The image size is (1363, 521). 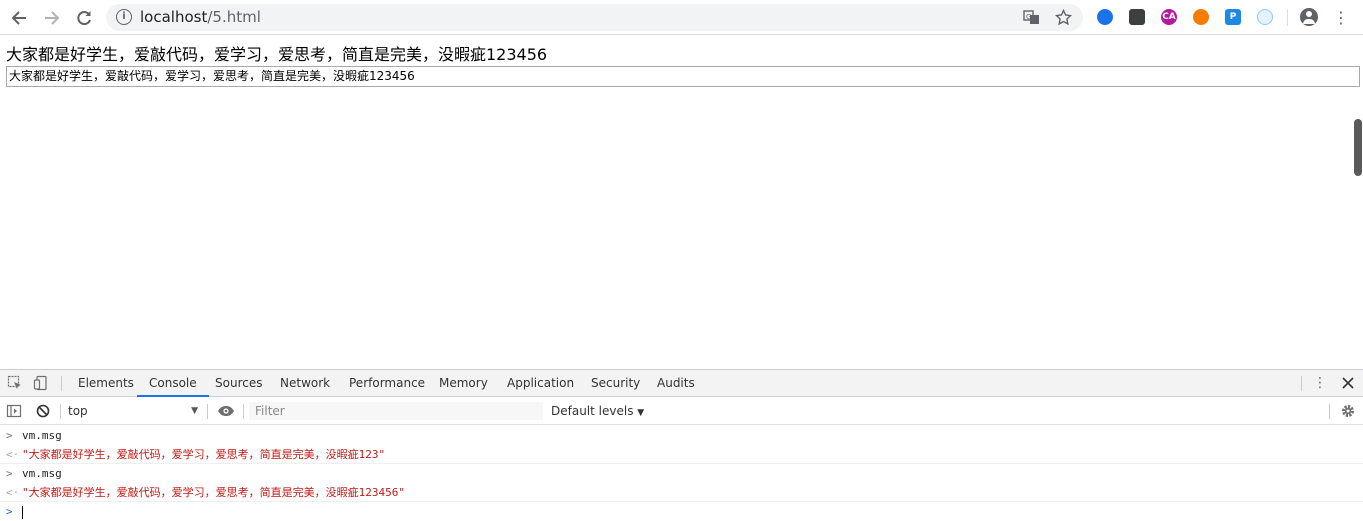 I want to click on extension-bird-icon, so click(x=1265, y=17).